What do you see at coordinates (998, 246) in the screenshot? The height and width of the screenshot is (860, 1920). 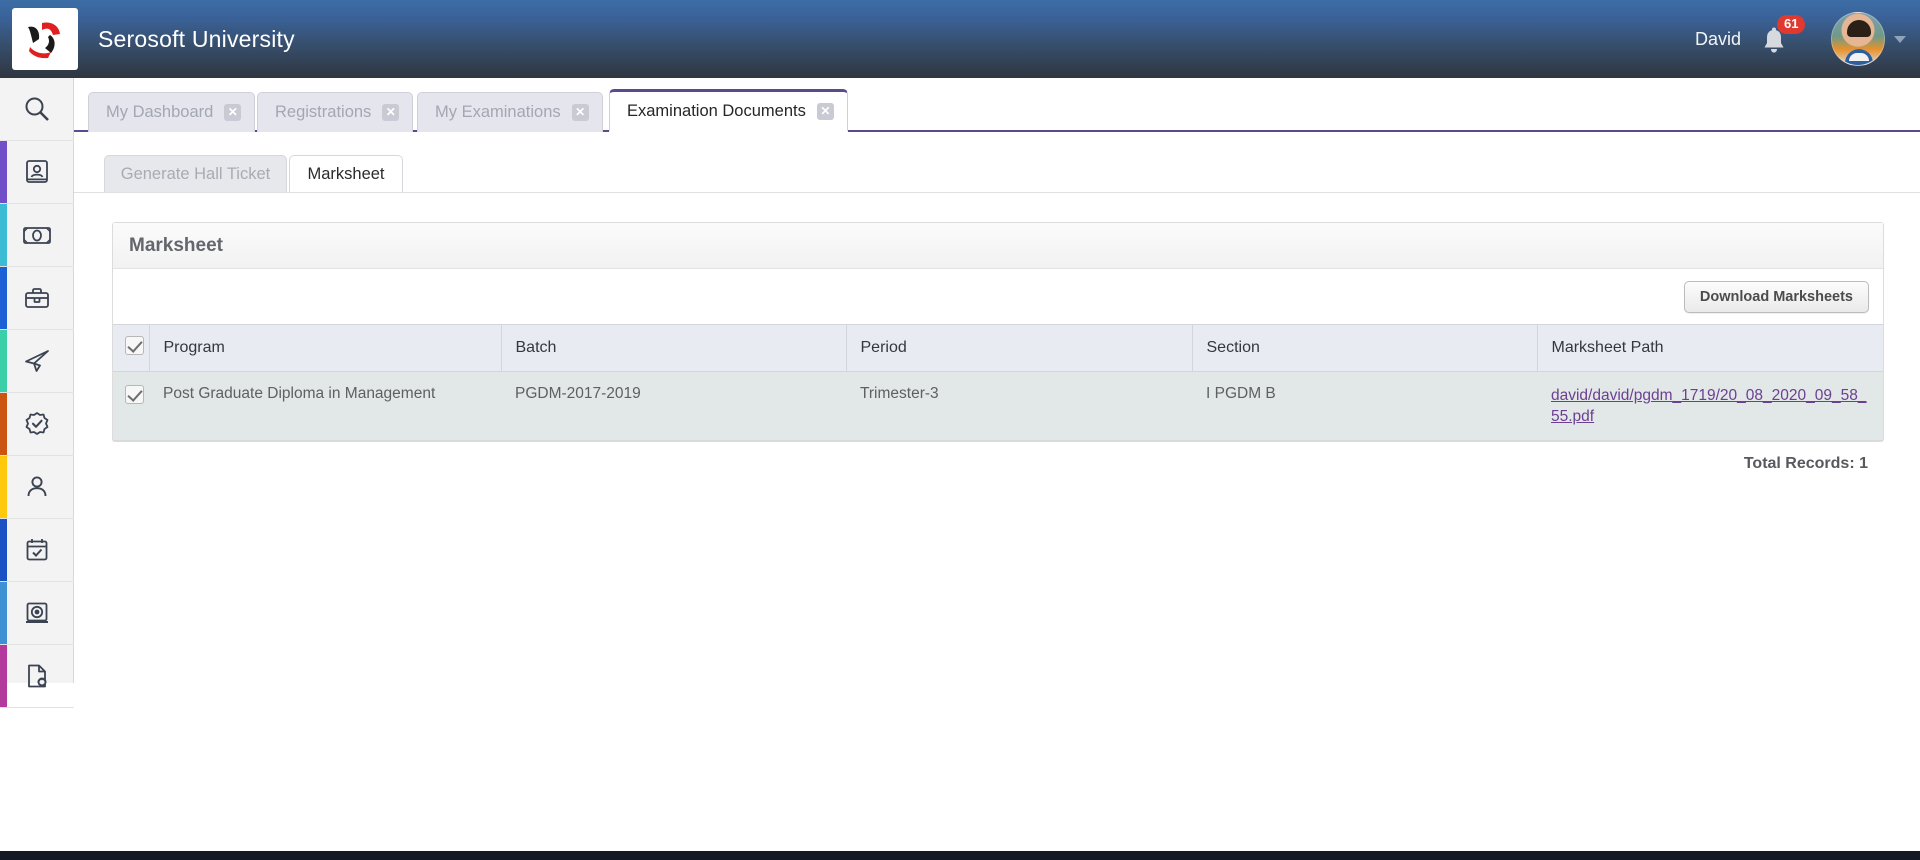 I see `panel-header: Marksheet` at bounding box center [998, 246].